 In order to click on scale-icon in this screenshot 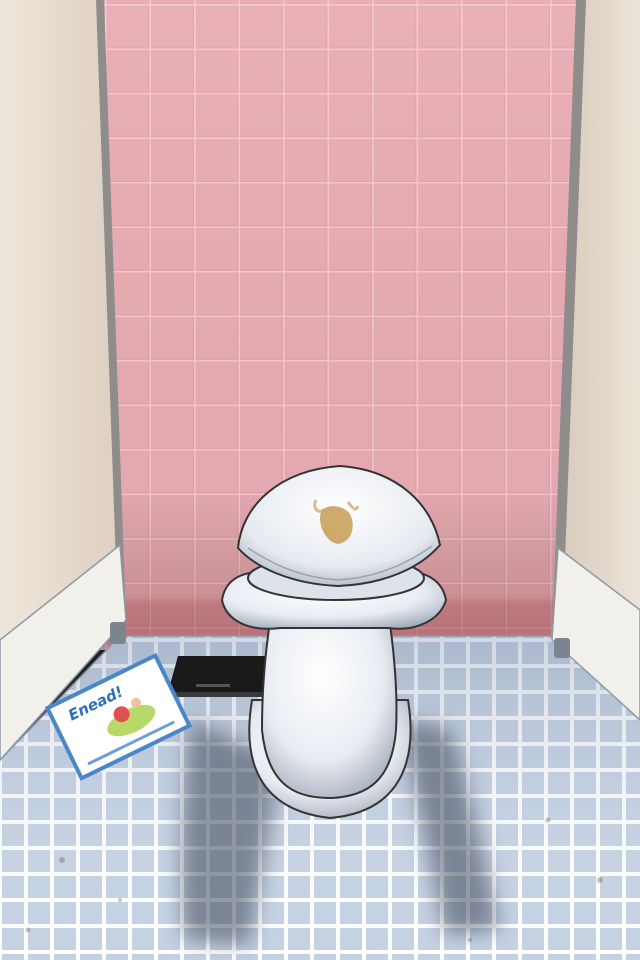, I will do `click(219, 676)`.